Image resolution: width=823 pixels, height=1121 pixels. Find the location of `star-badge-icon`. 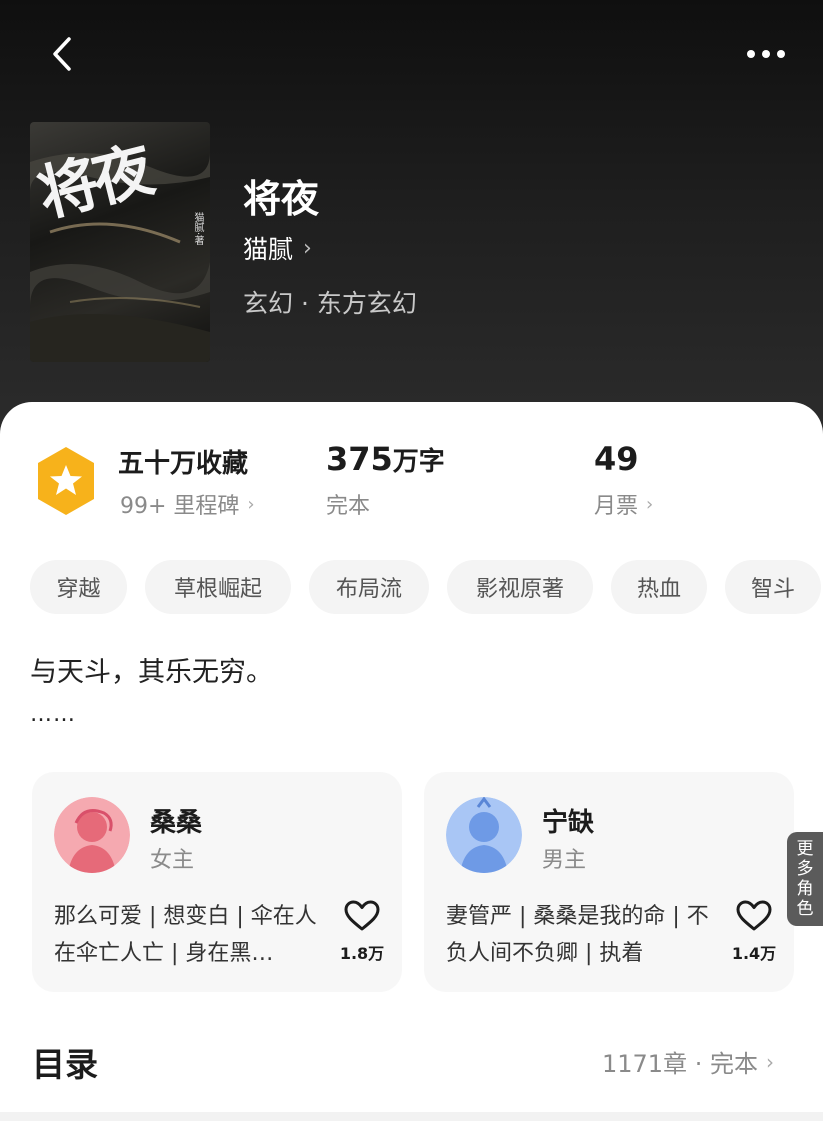

star-badge-icon is located at coordinates (66, 481).